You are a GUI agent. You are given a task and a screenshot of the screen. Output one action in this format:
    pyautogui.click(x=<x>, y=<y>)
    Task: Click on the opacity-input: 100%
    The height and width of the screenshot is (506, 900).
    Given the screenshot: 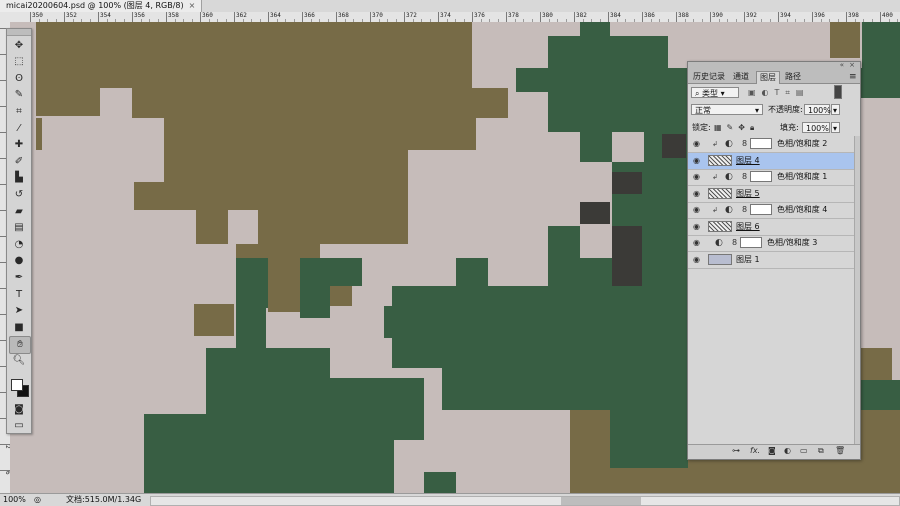 What is the action you would take?
    pyautogui.click(x=817, y=109)
    